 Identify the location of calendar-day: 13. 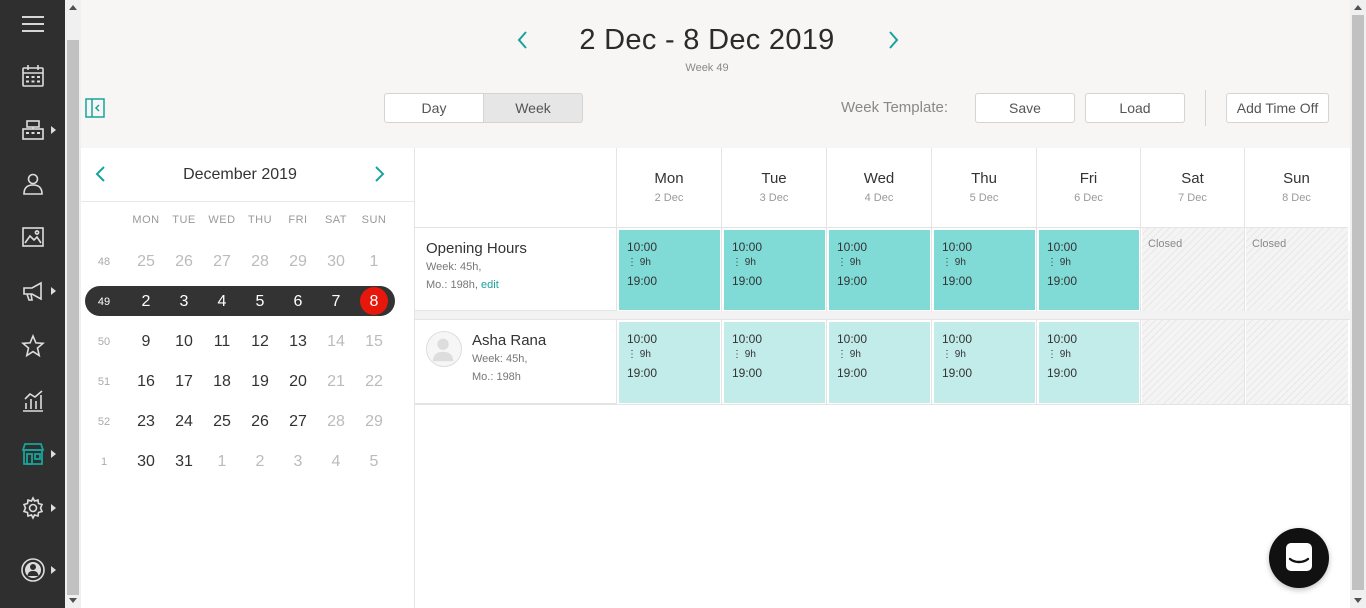
(298, 342).